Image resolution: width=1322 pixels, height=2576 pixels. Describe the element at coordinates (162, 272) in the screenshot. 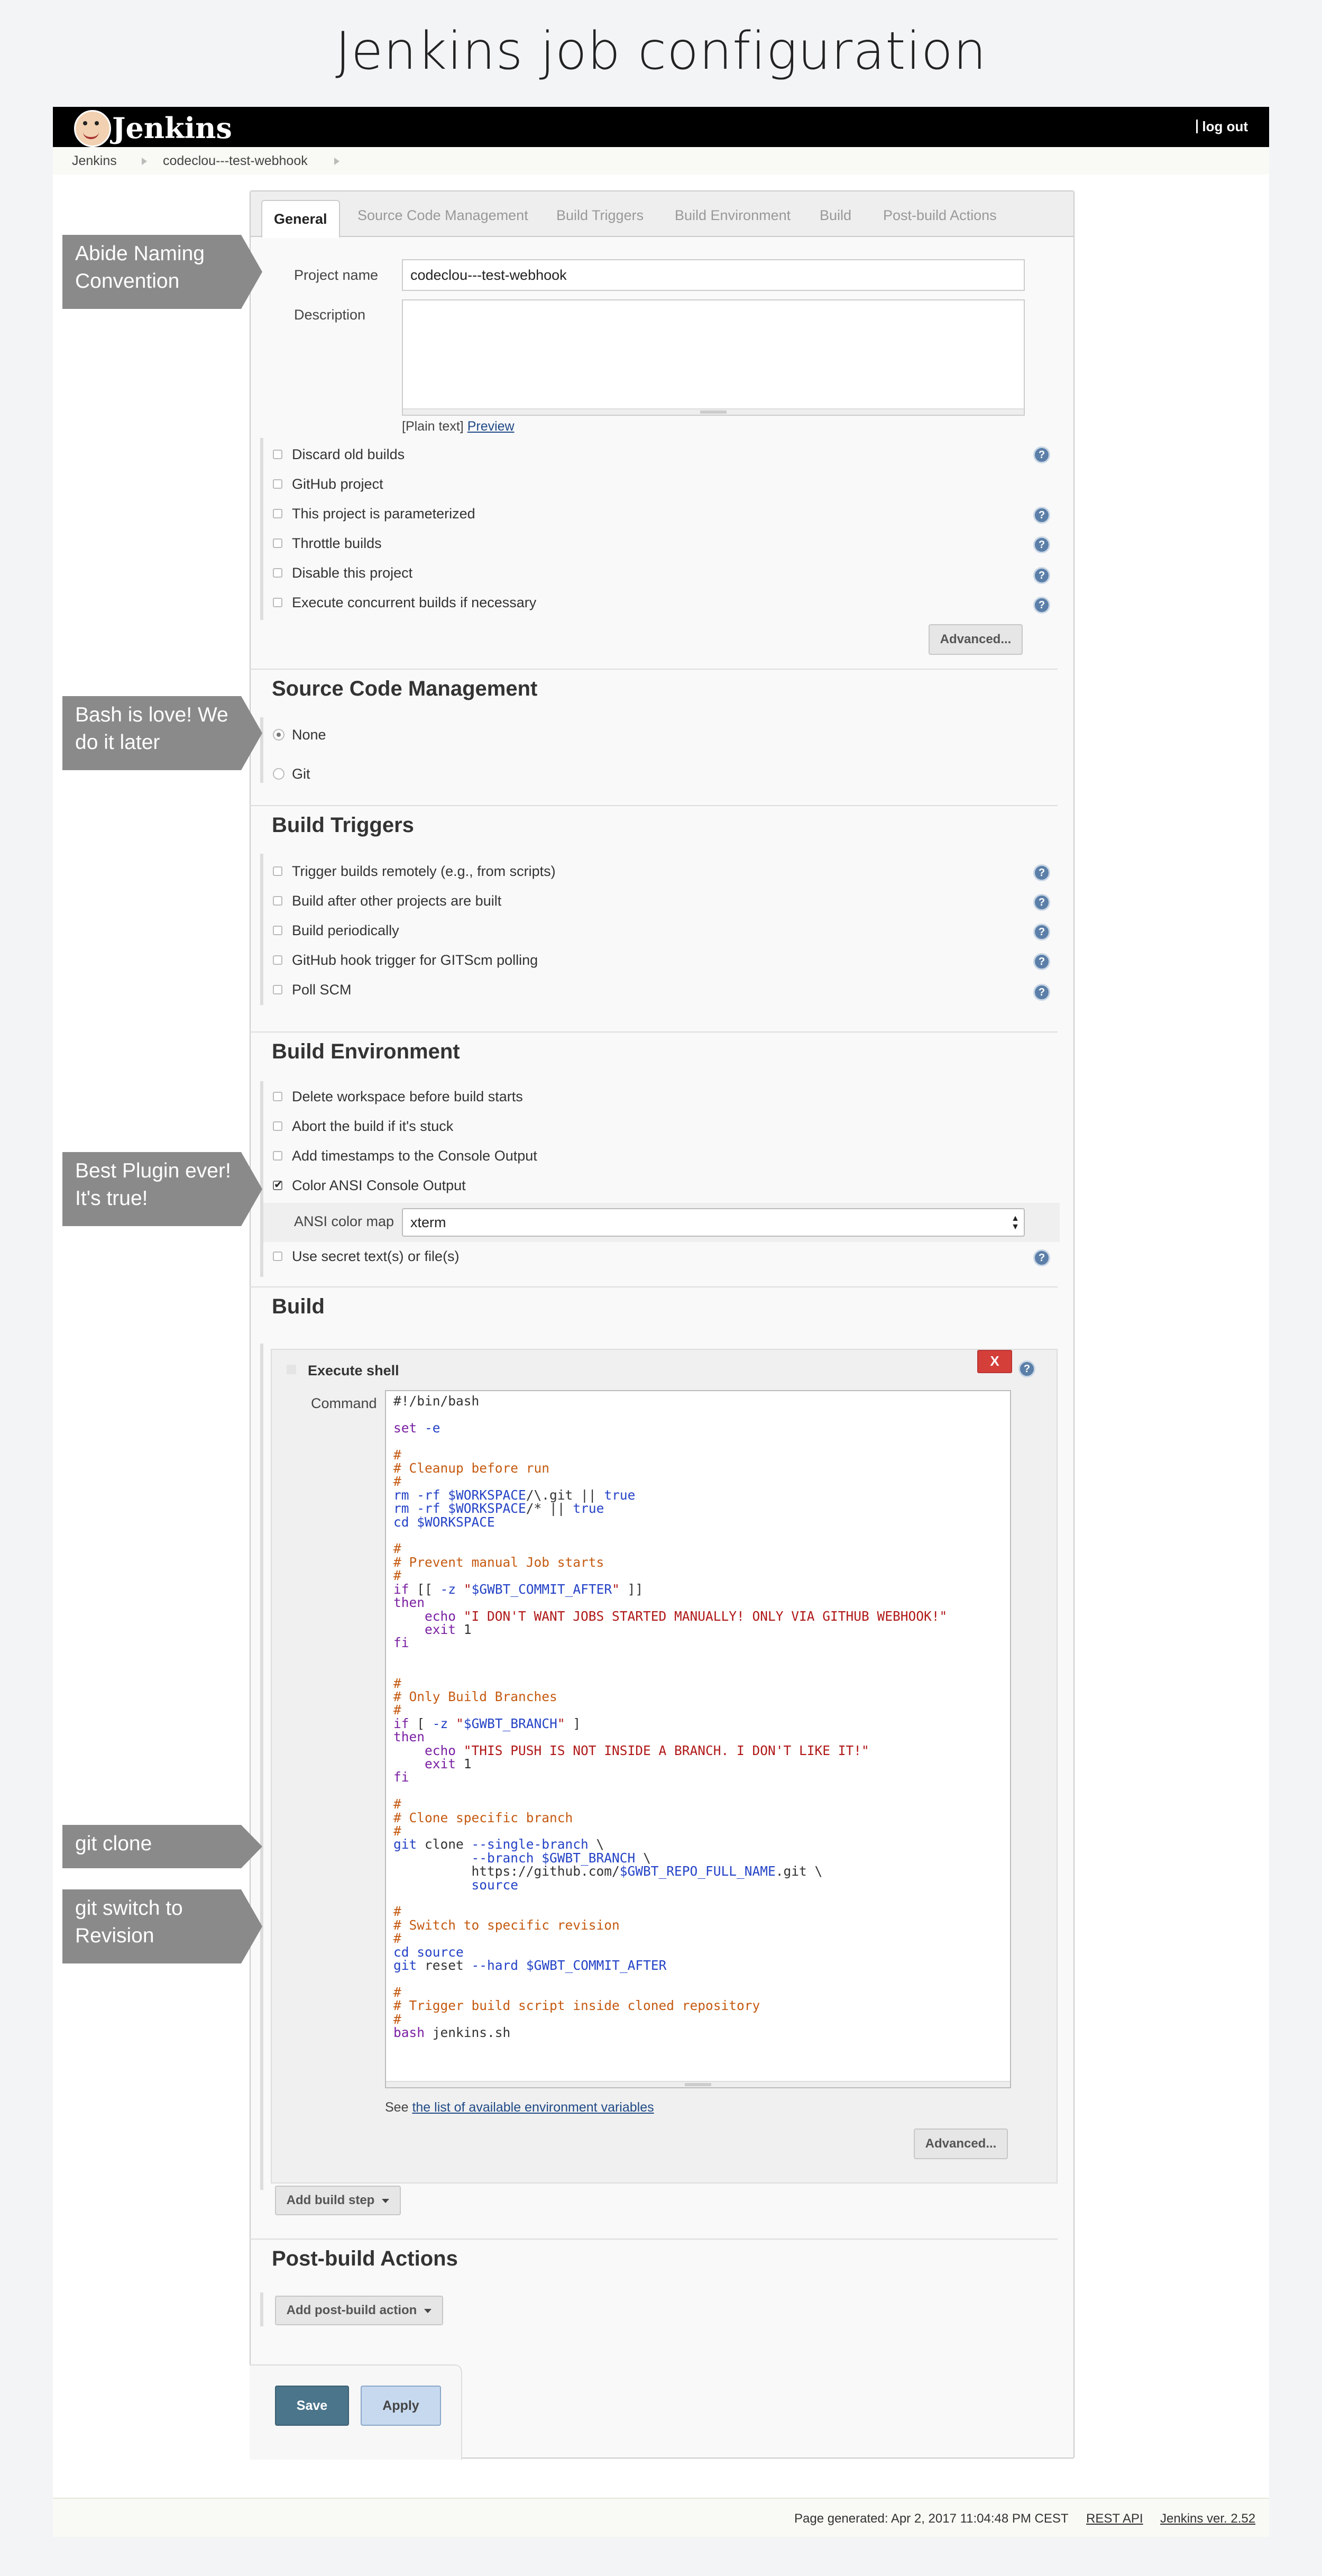

I see `callout-naming-convention: Abide Naming Convention` at that location.